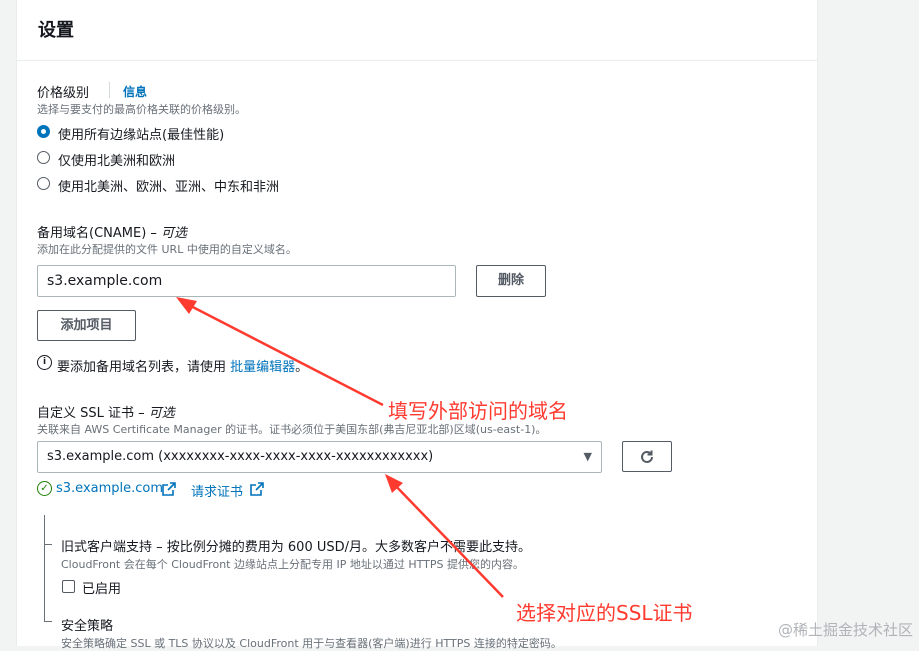  I want to click on arrow-line-domain, so click(283, 353).